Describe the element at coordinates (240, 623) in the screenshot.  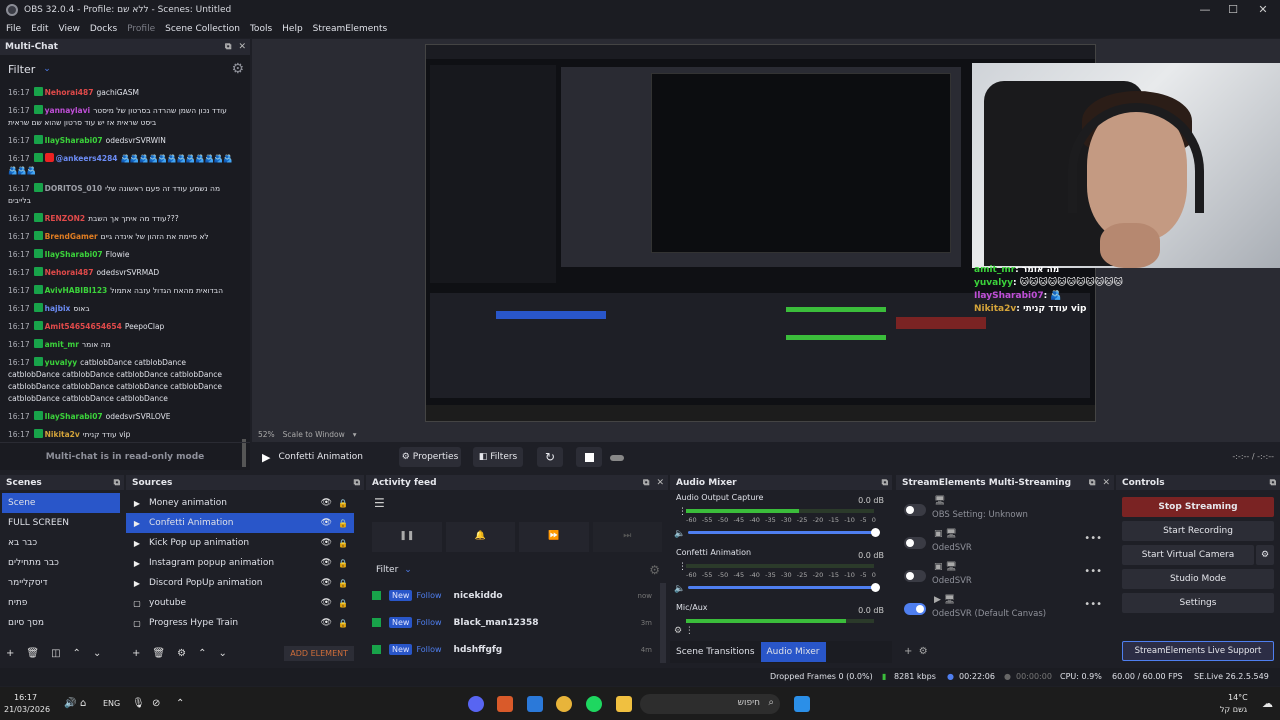
I see `source-item: ▢ Progress Hype Train 👁 🔒` at that location.